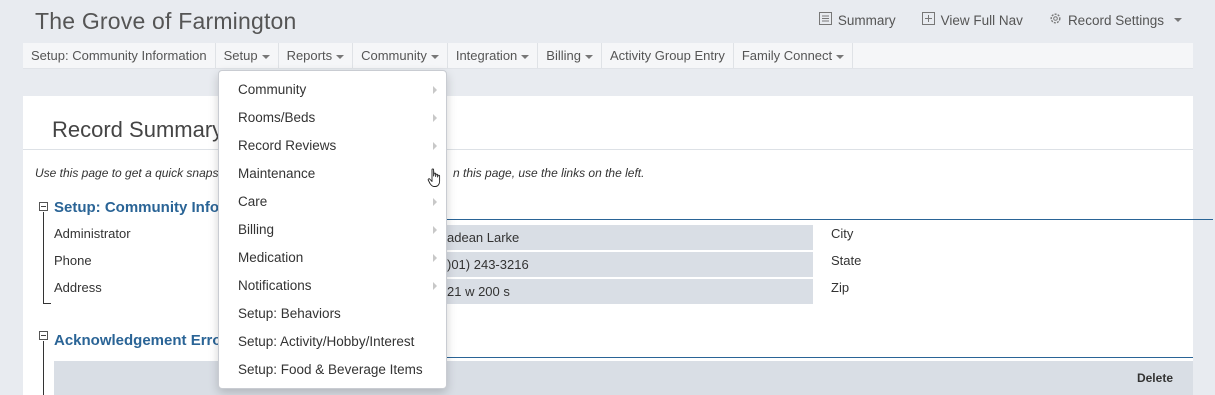  Describe the element at coordinates (846, 260) in the screenshot. I see `label-state: State` at that location.